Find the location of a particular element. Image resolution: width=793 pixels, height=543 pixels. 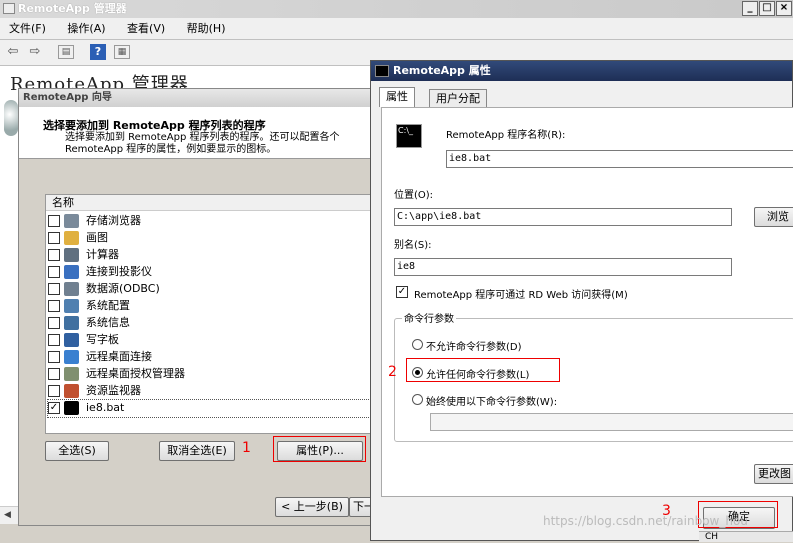

language-indicator: CH is located at coordinates (711, 537).